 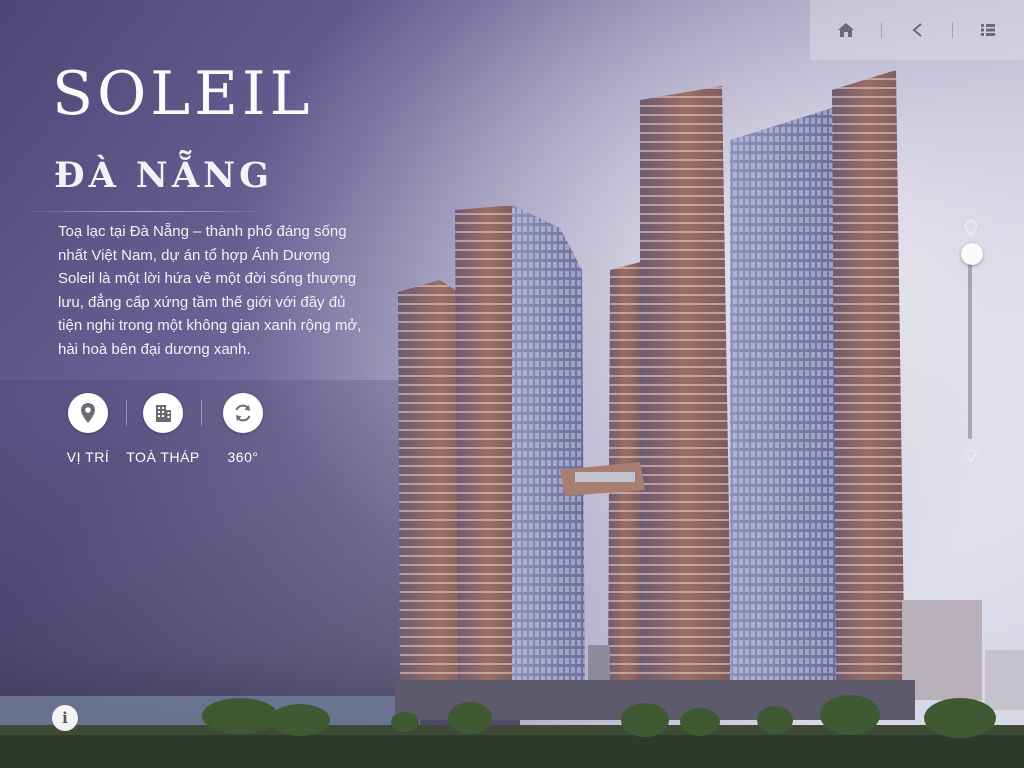 I want to click on page-title: SOLEIL, so click(x=183, y=94).